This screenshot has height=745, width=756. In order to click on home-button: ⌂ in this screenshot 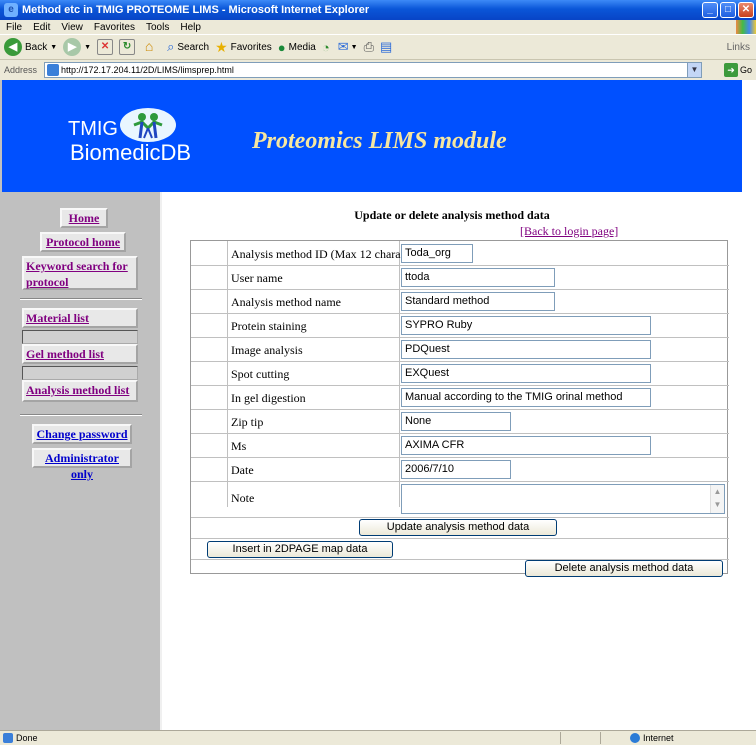, I will do `click(149, 47)`.